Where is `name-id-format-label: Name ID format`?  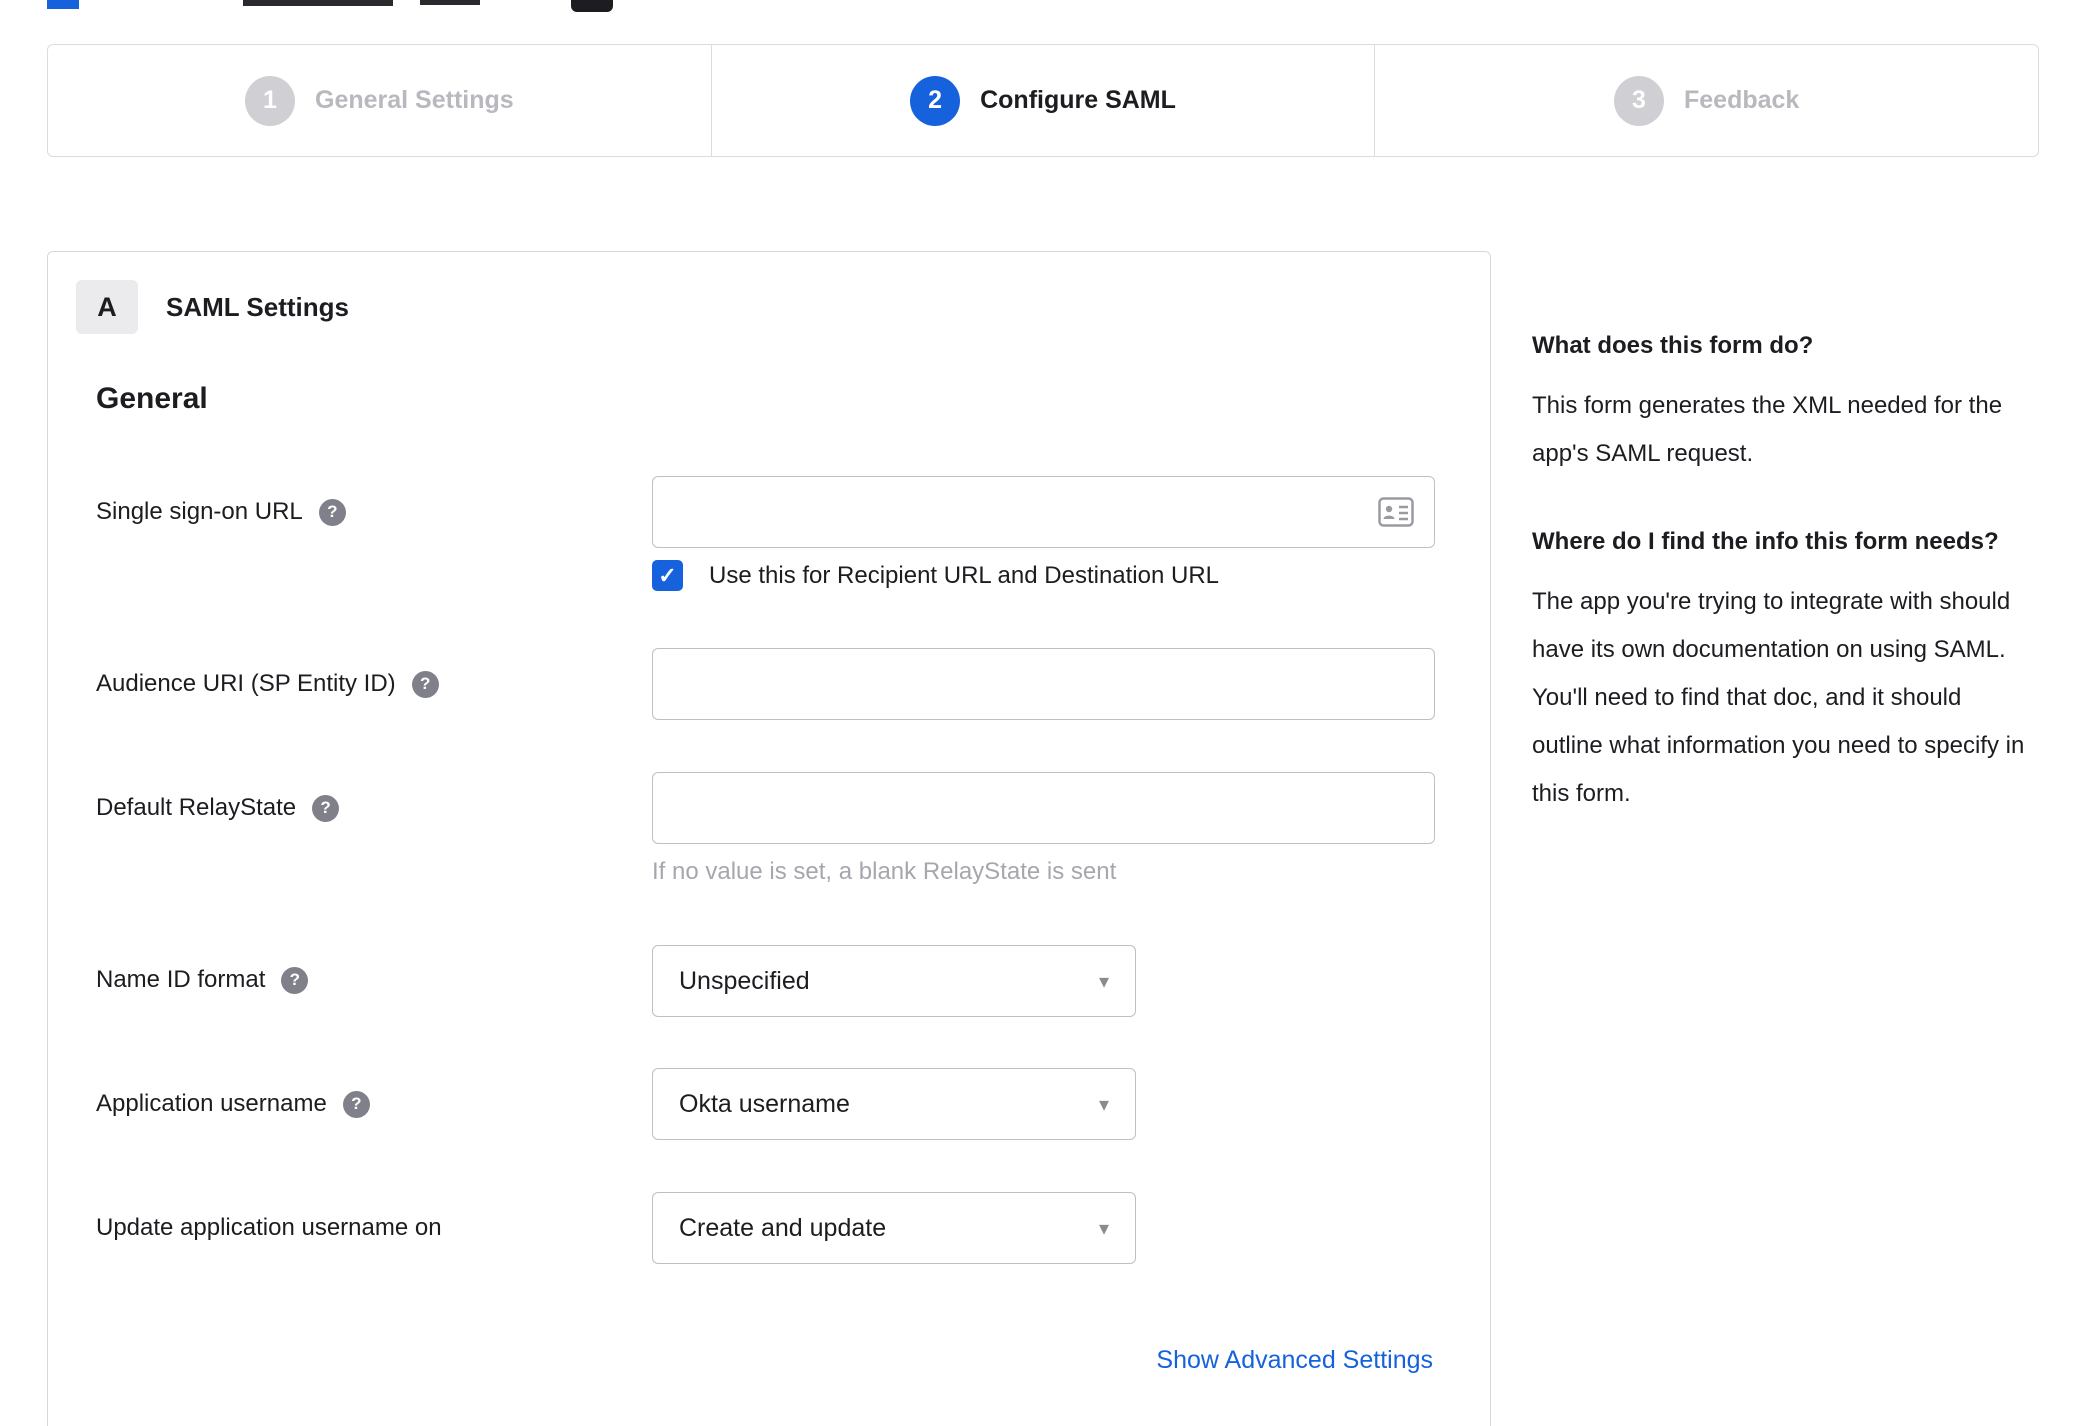 name-id-format-label: Name ID format is located at coordinates (181, 979).